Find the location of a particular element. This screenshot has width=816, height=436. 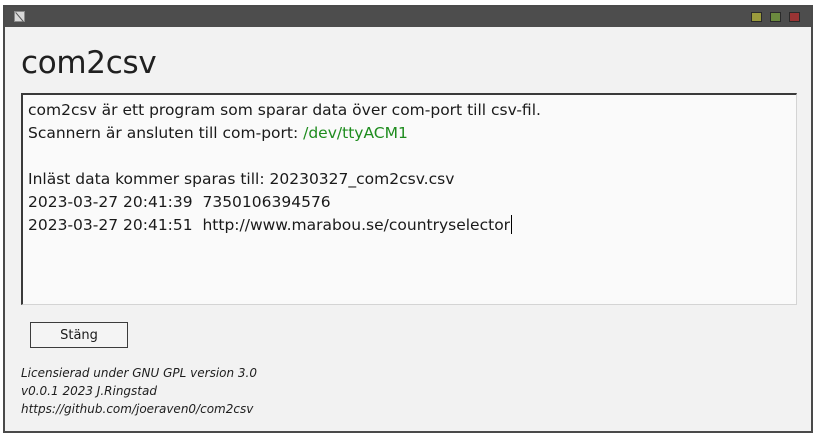

text-caret is located at coordinates (512, 224).